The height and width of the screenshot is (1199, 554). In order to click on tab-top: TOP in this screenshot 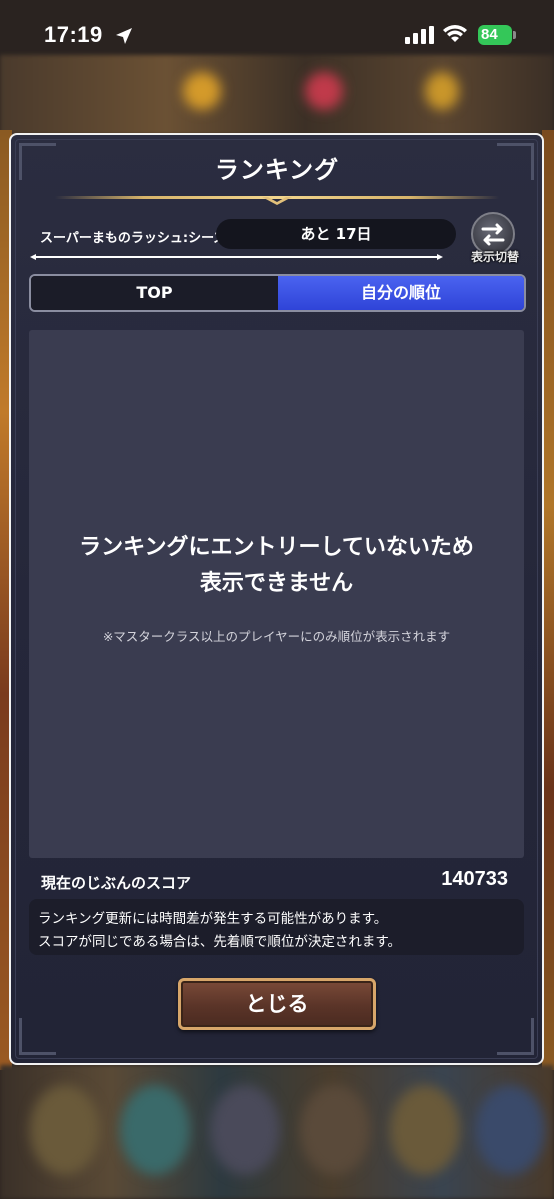, I will do `click(154, 293)`.